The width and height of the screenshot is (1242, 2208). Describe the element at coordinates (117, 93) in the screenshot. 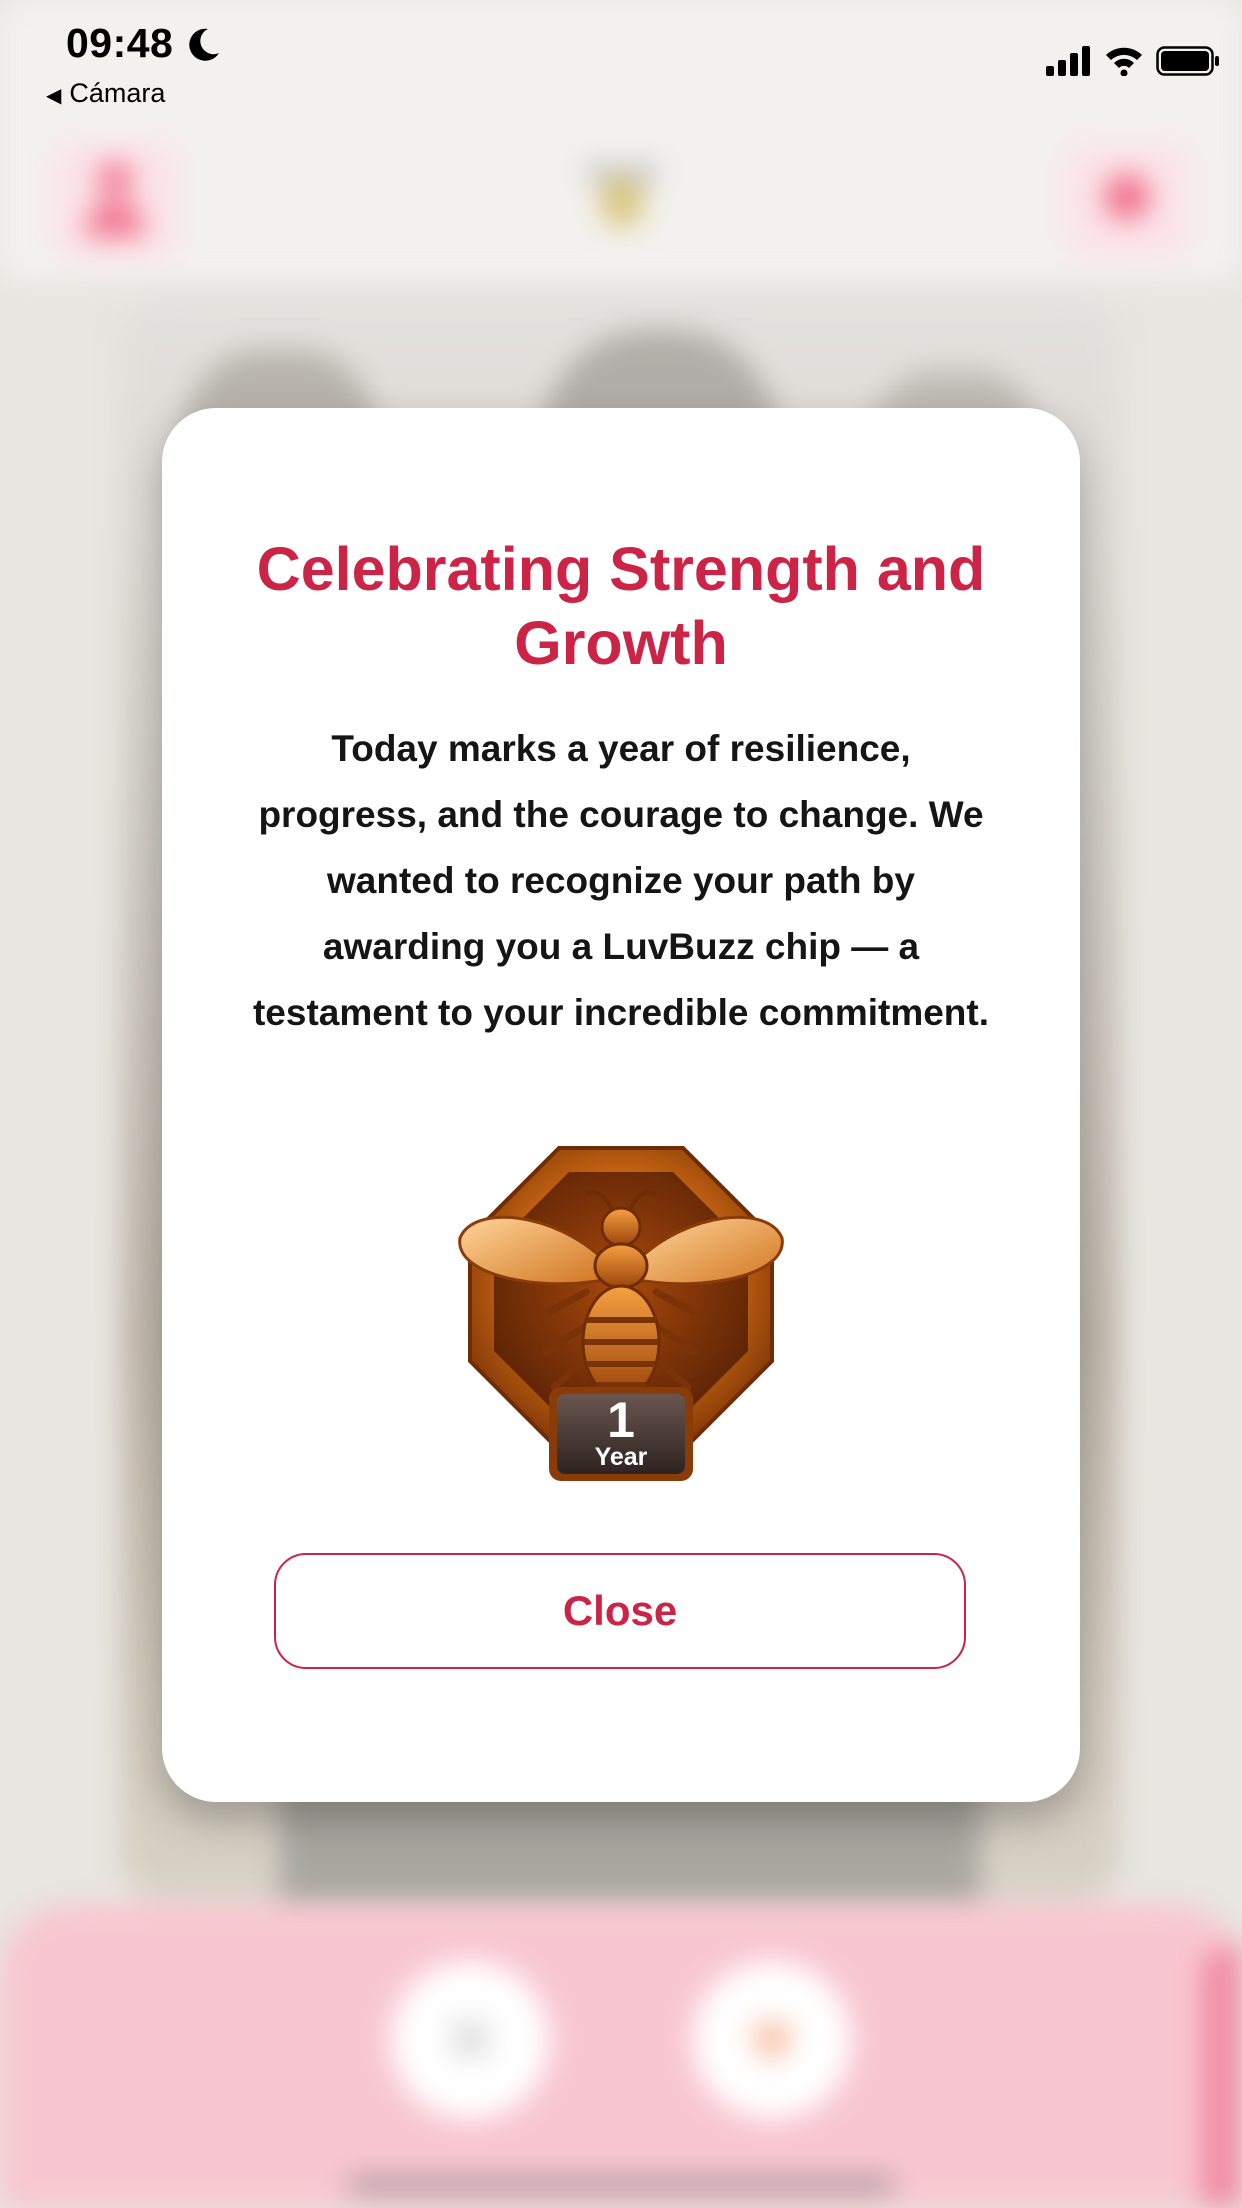

I see `back-label: Cámara` at that location.